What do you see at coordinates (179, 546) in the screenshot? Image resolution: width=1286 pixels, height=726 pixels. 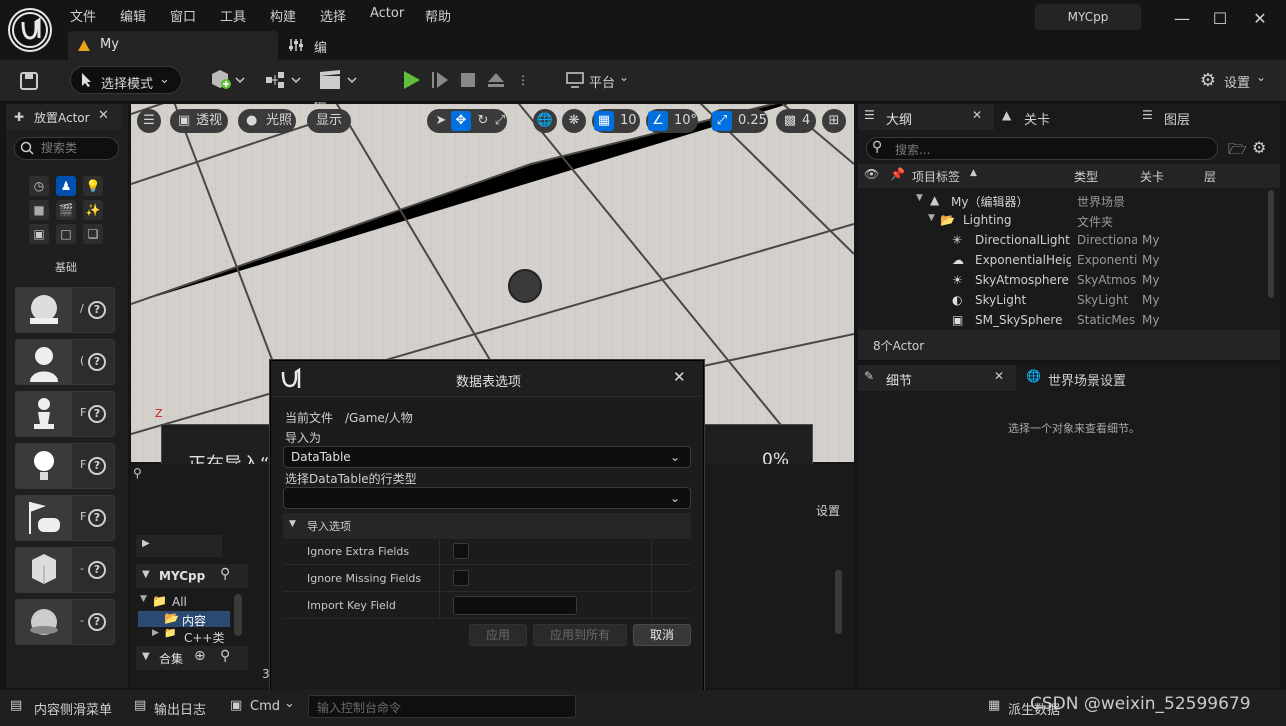 I see `sources-toggle: ▶` at bounding box center [179, 546].